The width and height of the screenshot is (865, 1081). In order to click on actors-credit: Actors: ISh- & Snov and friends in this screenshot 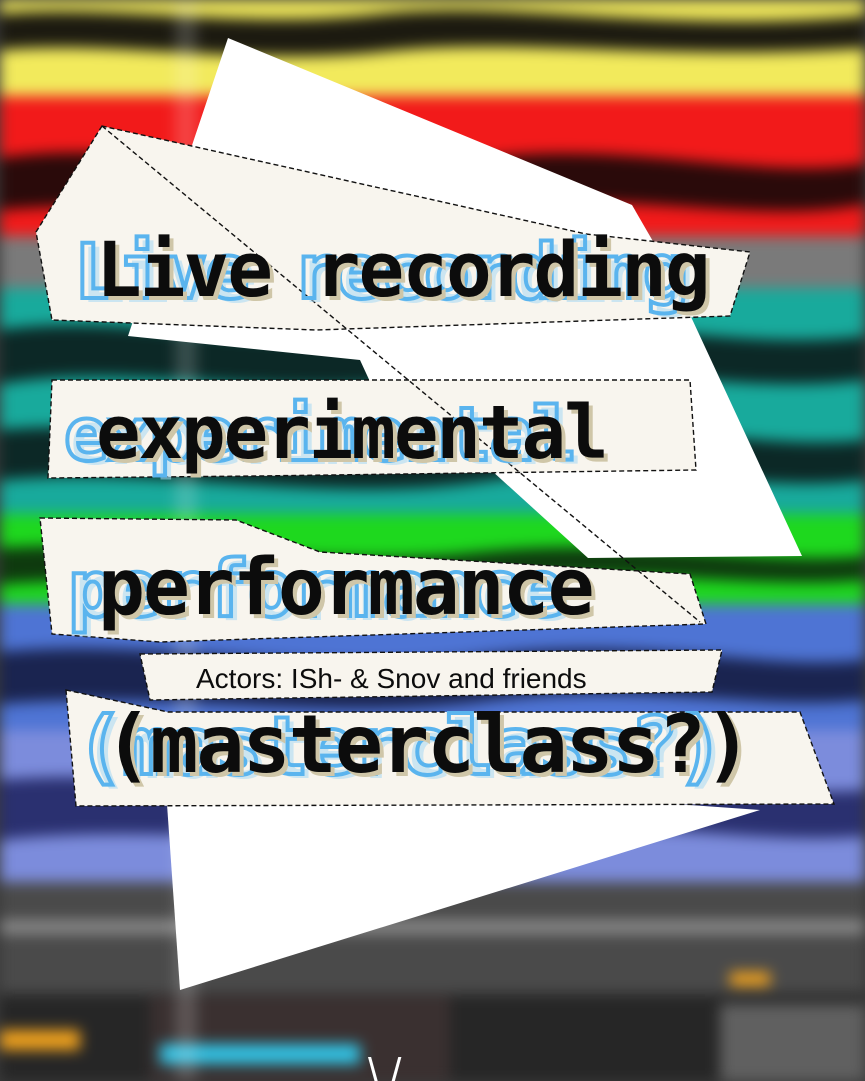, I will do `click(391, 678)`.